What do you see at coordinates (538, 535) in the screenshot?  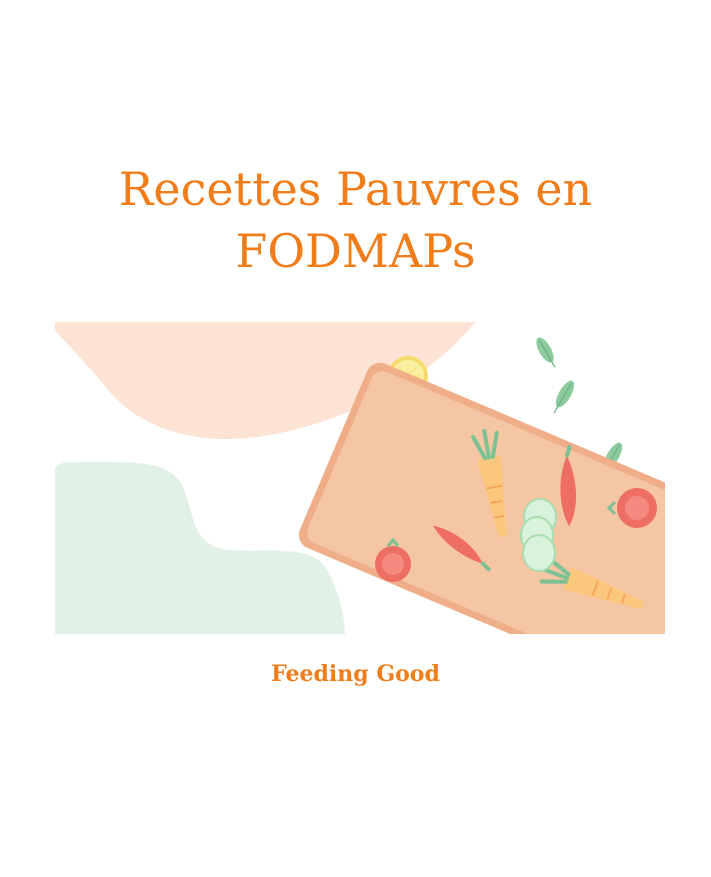 I see `cucumber-slices-icon` at bounding box center [538, 535].